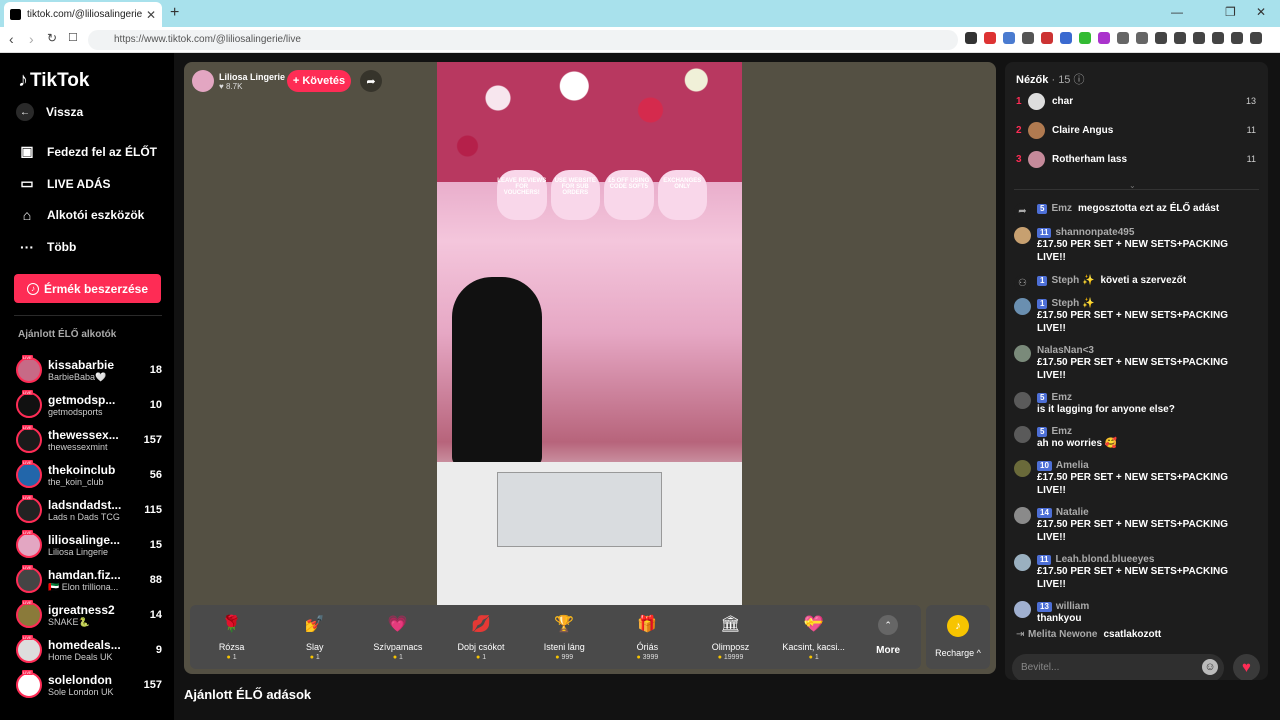  What do you see at coordinates (888, 637) in the screenshot?
I see `more-gifts-button: ⌃ More` at bounding box center [888, 637].